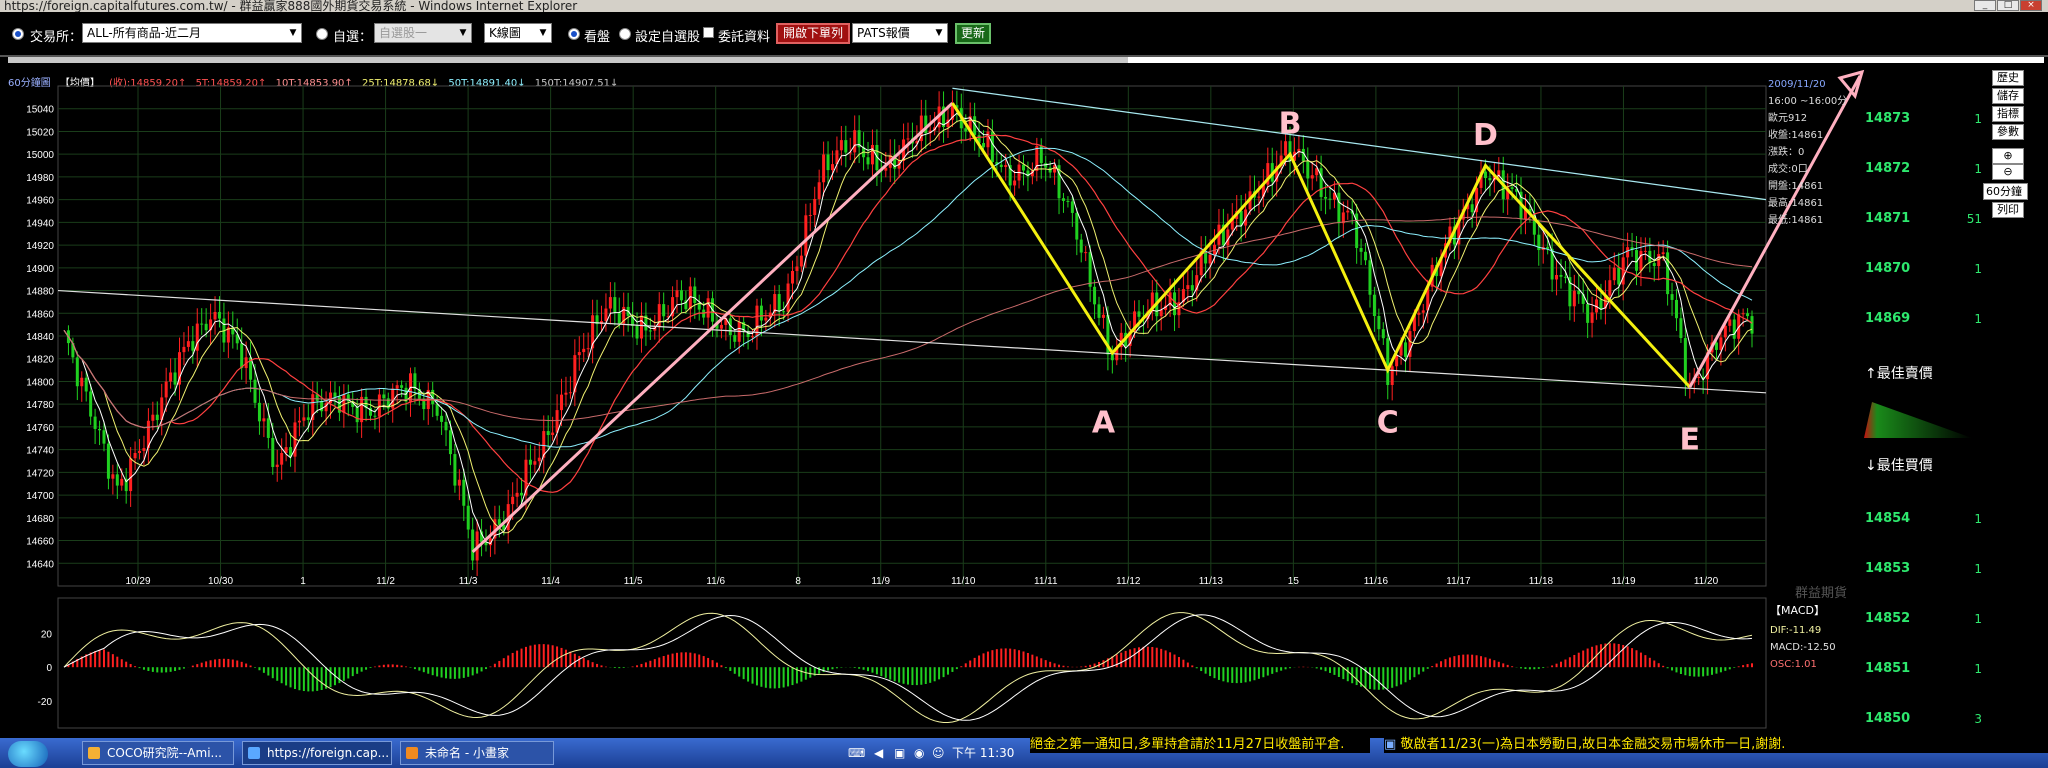  Describe the element at coordinates (518, 33) in the screenshot. I see `chart-type-select: K線圖 ▼` at that location.